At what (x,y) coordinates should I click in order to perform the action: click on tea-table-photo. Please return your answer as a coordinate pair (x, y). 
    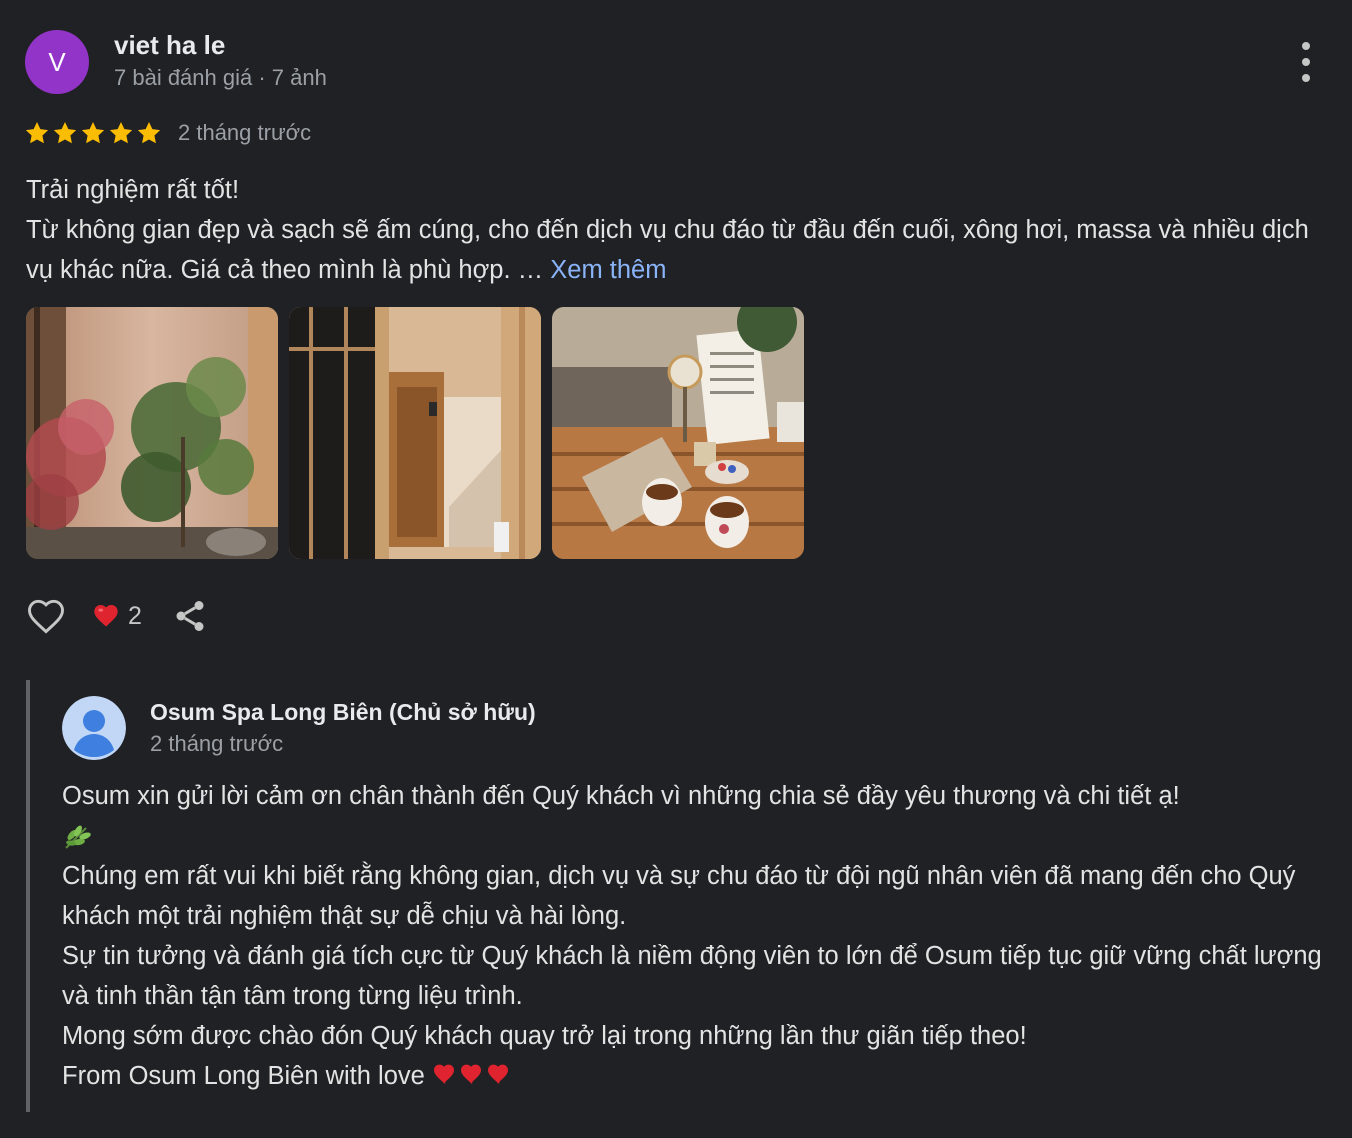
    Looking at the image, I should click on (678, 433).